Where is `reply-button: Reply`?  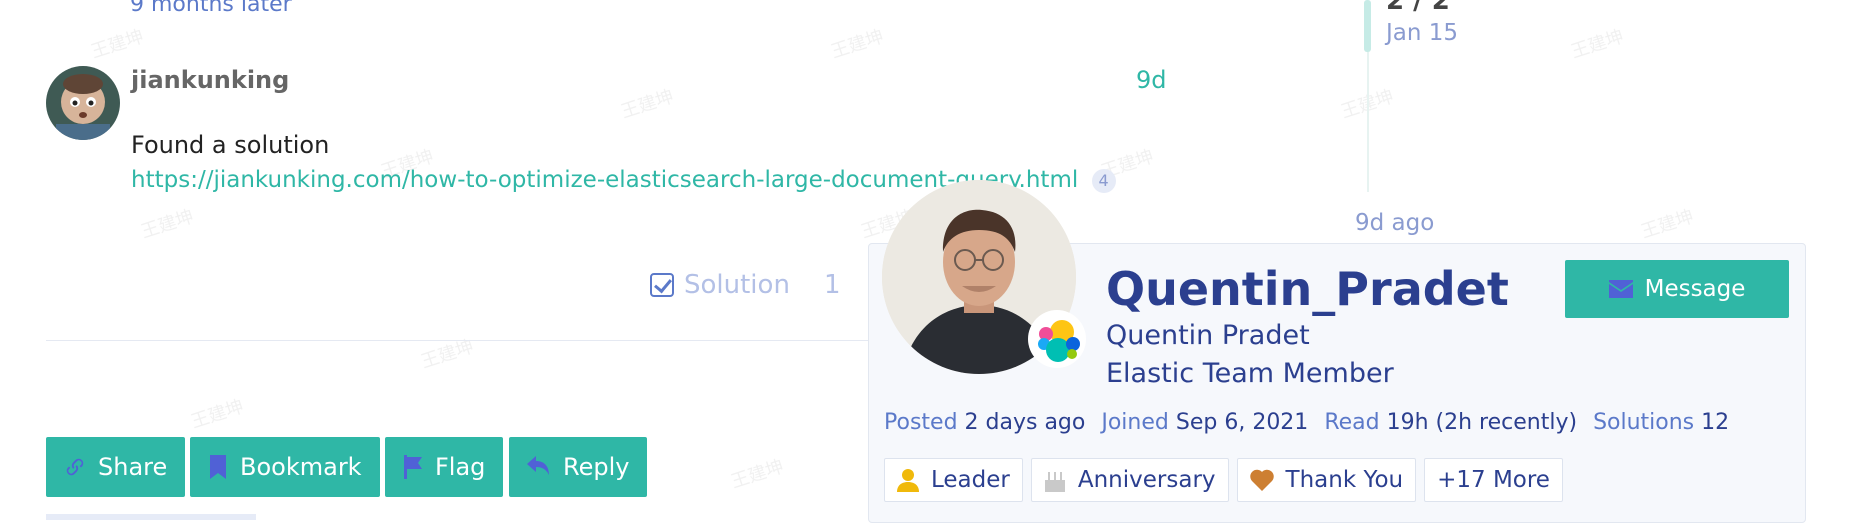
reply-button: Reply is located at coordinates (578, 467).